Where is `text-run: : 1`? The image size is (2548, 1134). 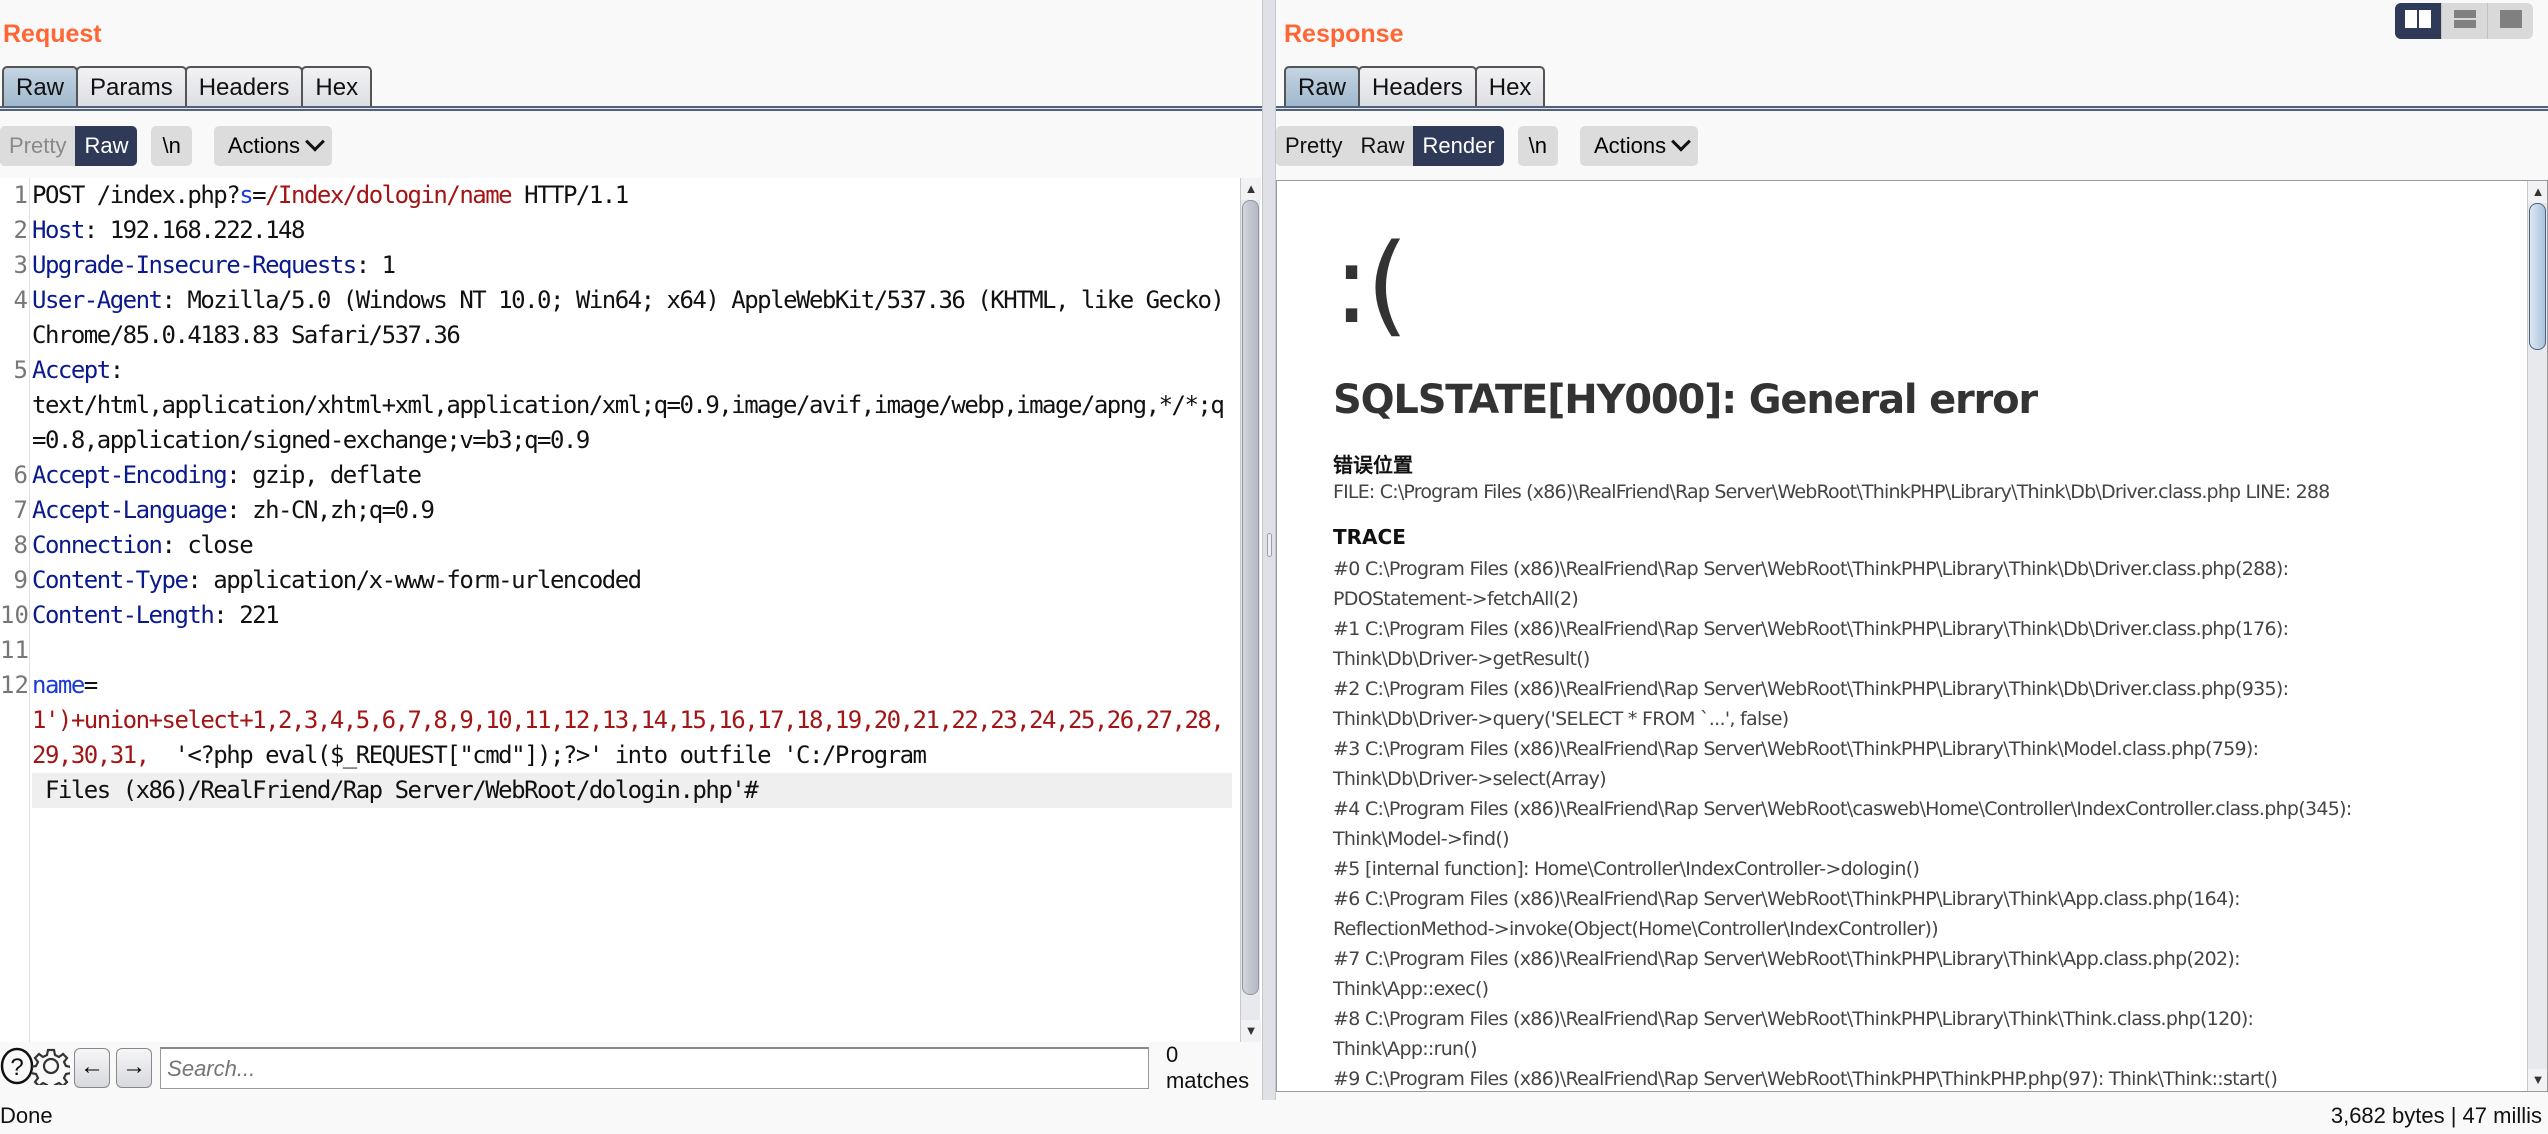
text-run: : 1 is located at coordinates (375, 265).